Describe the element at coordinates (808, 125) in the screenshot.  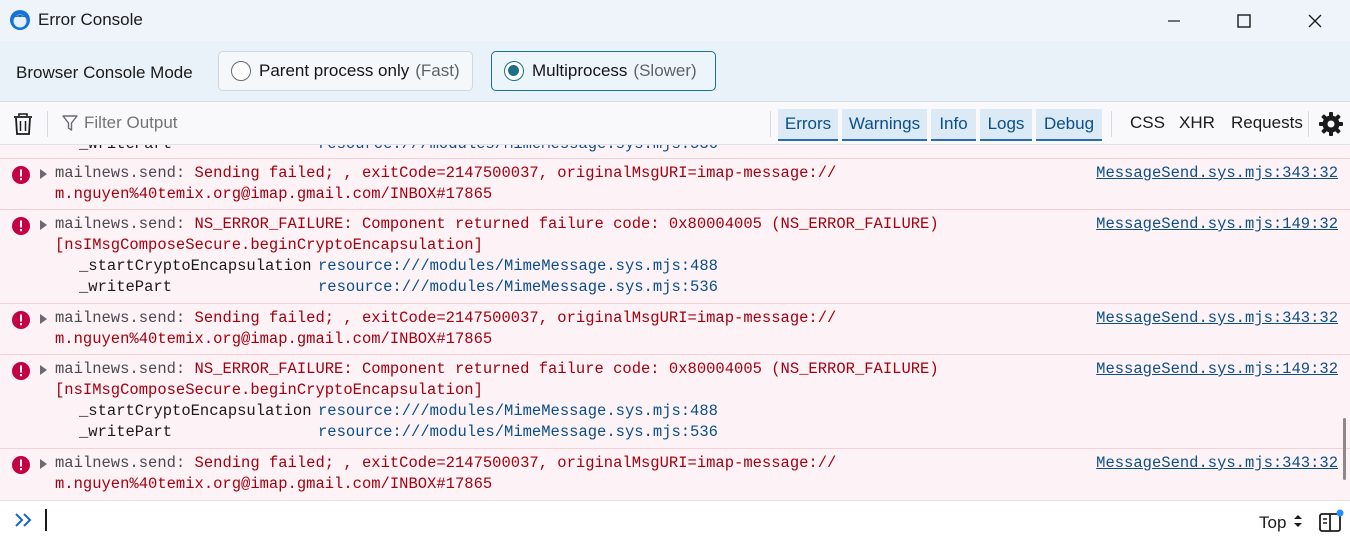
I see `filter-errors-button: Errors` at that location.